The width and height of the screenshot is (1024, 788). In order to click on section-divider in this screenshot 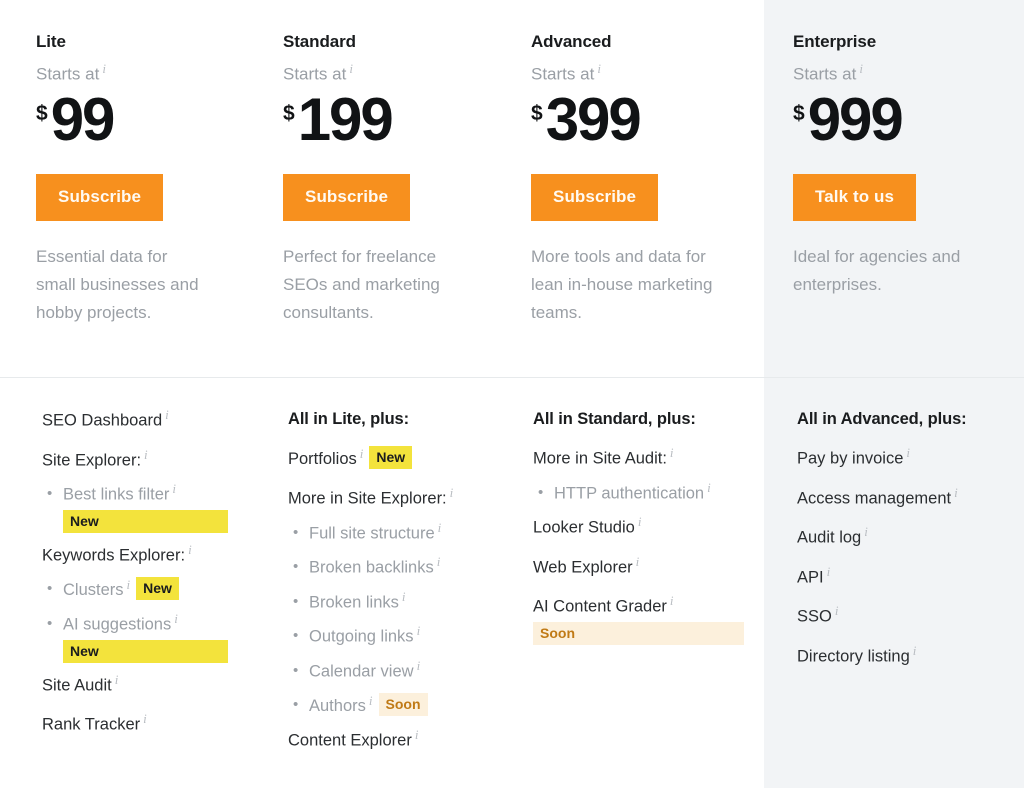, I will do `click(512, 377)`.